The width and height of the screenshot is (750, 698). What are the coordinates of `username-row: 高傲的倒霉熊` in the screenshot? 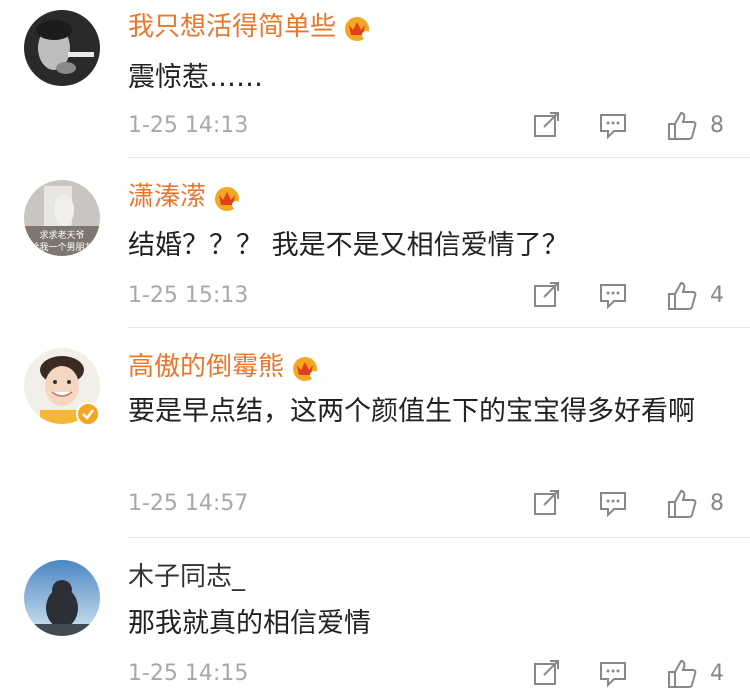 It's located at (224, 367).